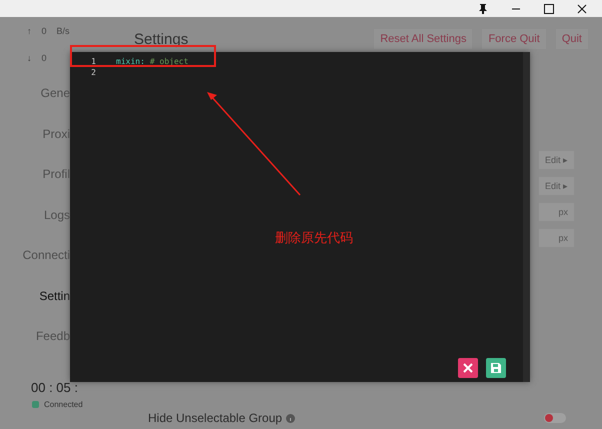  What do you see at coordinates (57, 228) in the screenshot?
I see `sidebar-item: Logs` at bounding box center [57, 228].